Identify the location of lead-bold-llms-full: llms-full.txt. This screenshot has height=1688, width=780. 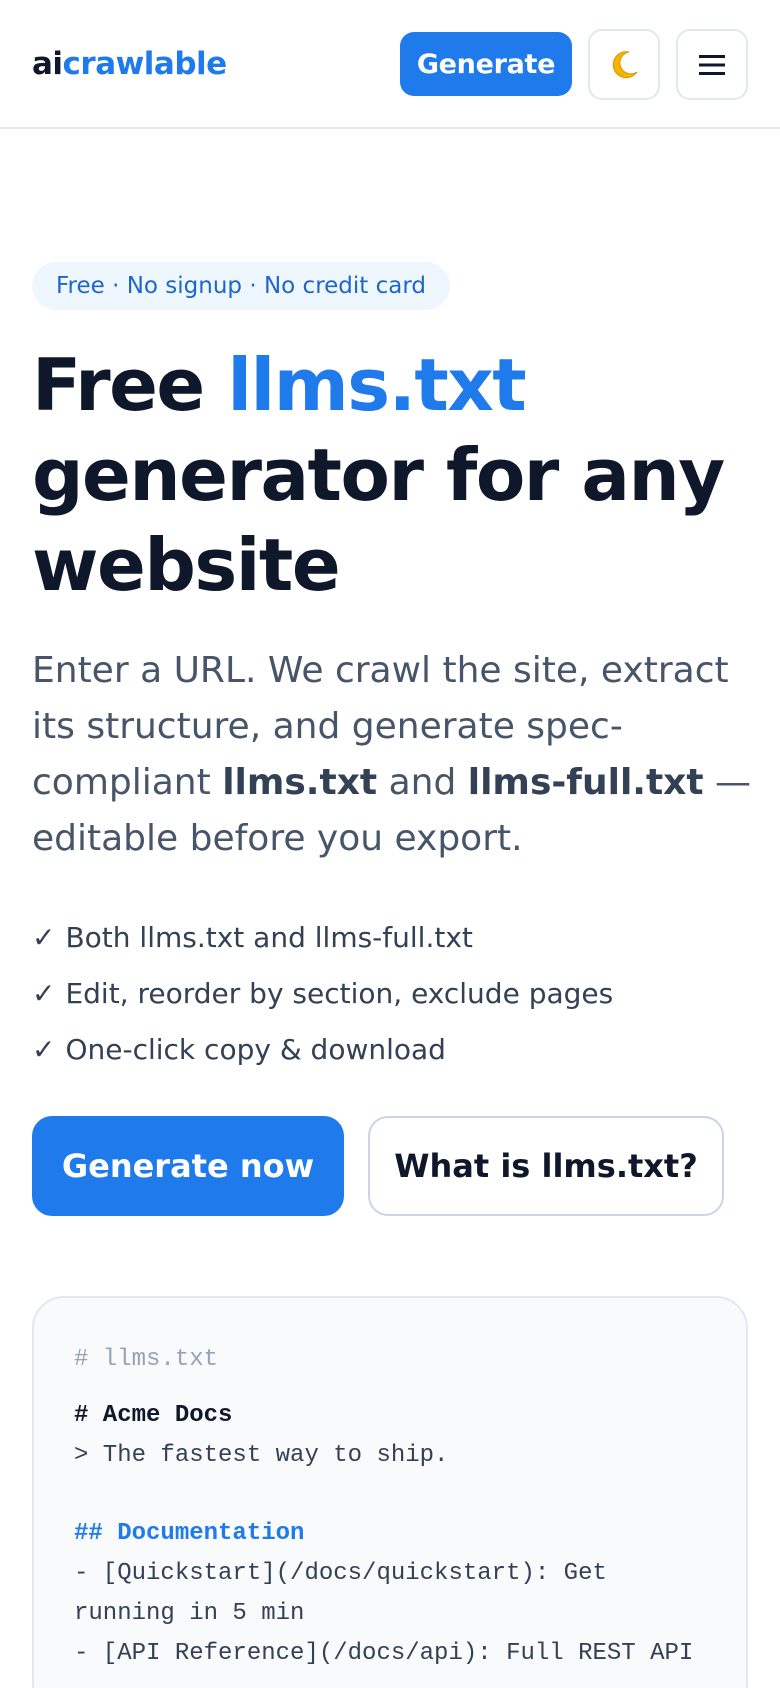
(585, 782).